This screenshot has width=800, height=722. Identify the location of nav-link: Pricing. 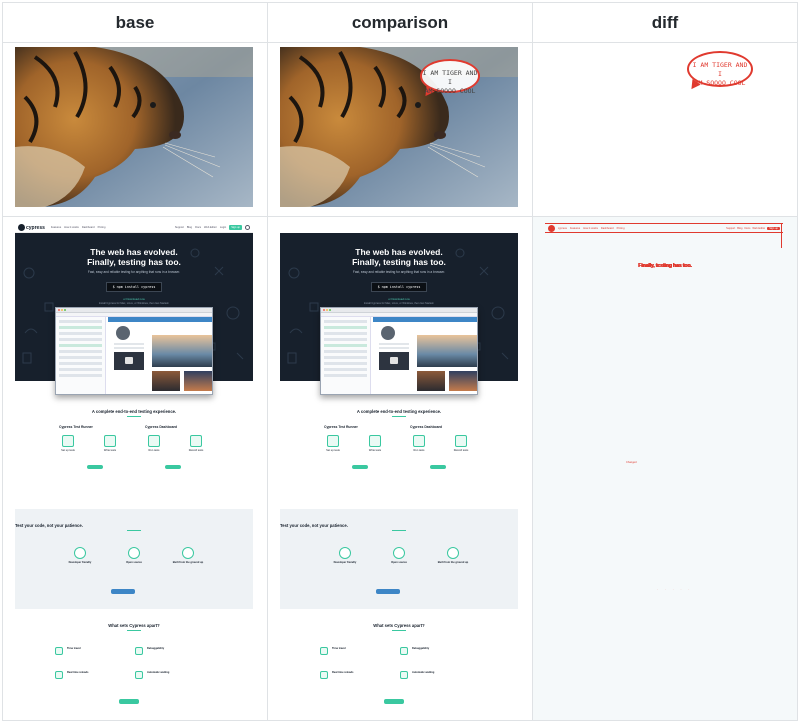
(101, 227).